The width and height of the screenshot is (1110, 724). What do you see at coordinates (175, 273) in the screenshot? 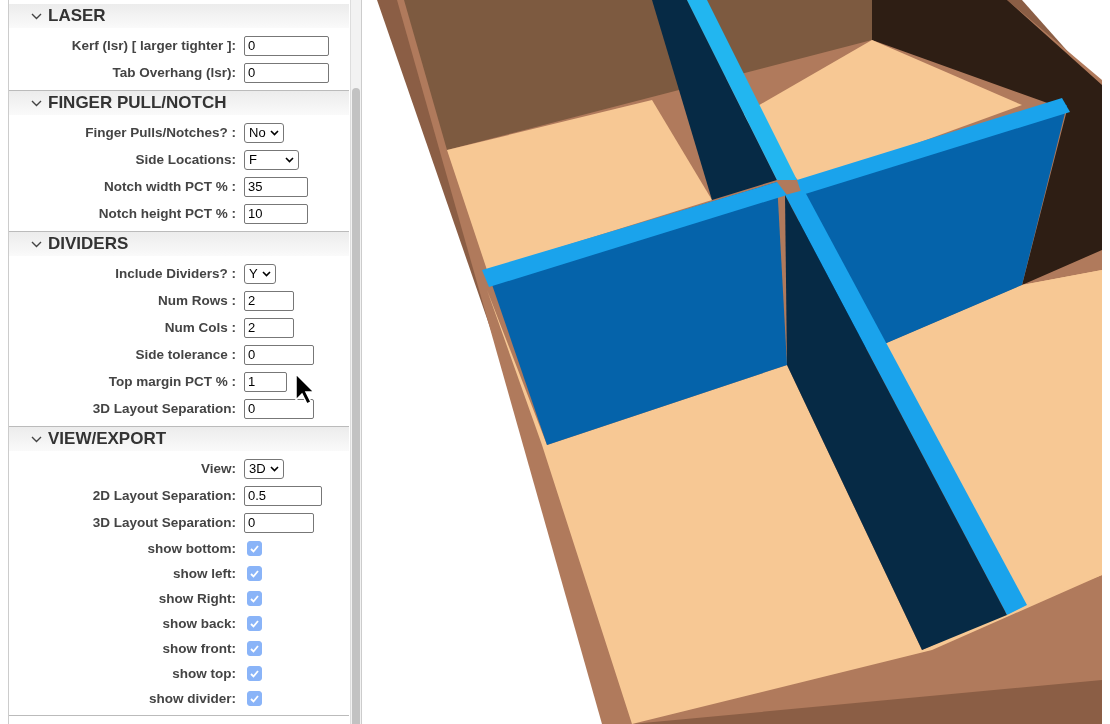
I see `field-label: Include Dividers? :` at bounding box center [175, 273].